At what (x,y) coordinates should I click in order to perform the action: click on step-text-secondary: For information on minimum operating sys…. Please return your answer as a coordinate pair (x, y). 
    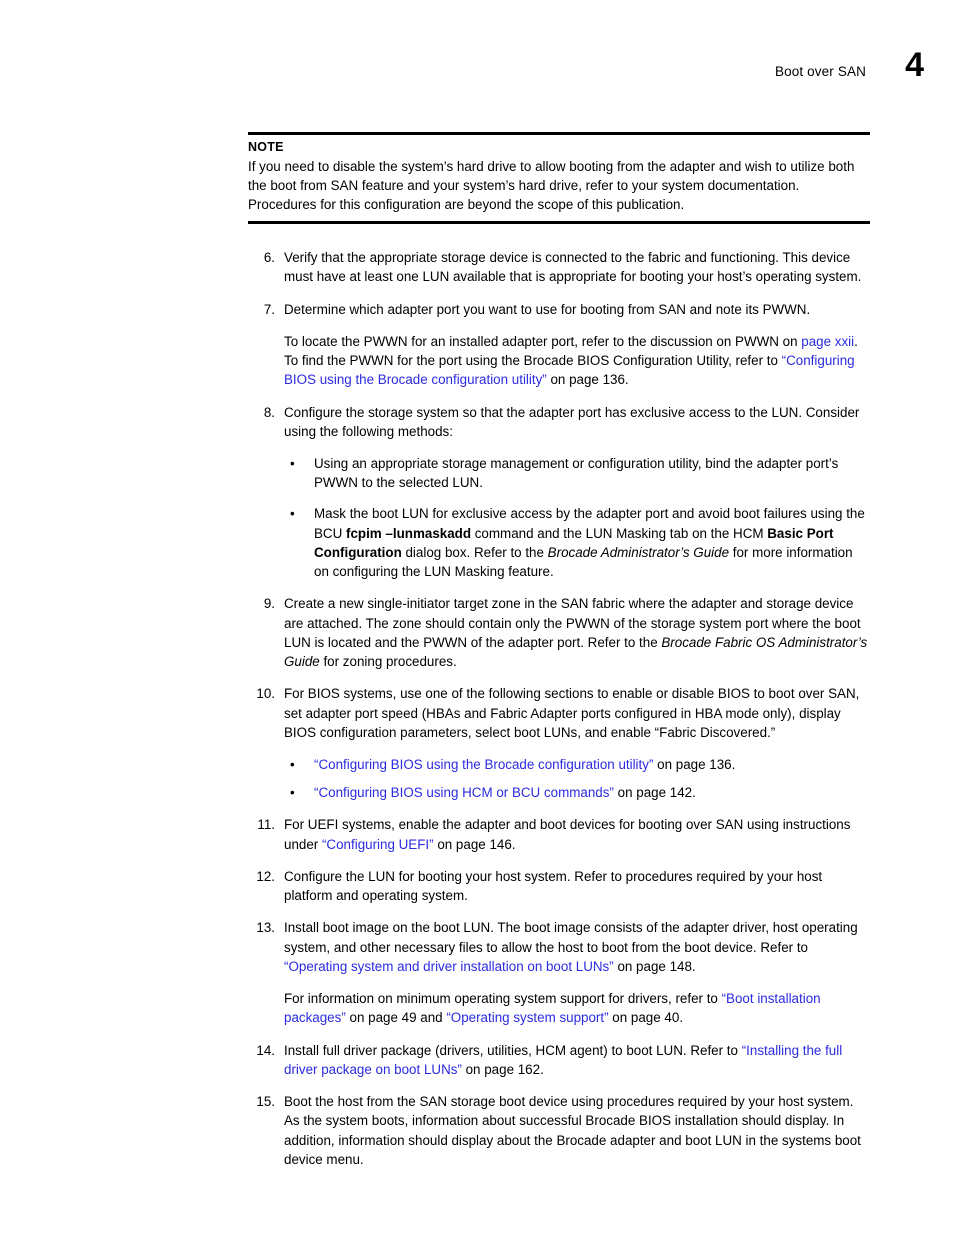
    Looking at the image, I should click on (577, 1008).